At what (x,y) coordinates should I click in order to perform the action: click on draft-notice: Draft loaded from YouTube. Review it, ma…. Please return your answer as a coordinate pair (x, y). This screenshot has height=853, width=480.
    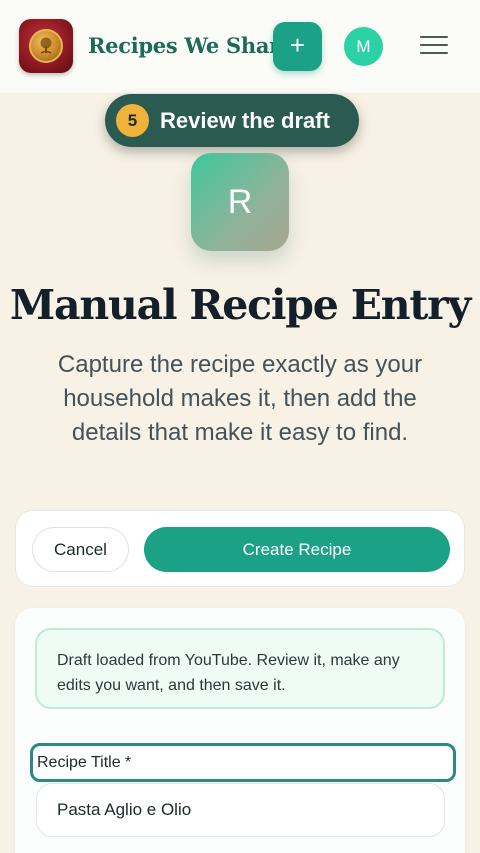
    Looking at the image, I should click on (240, 668).